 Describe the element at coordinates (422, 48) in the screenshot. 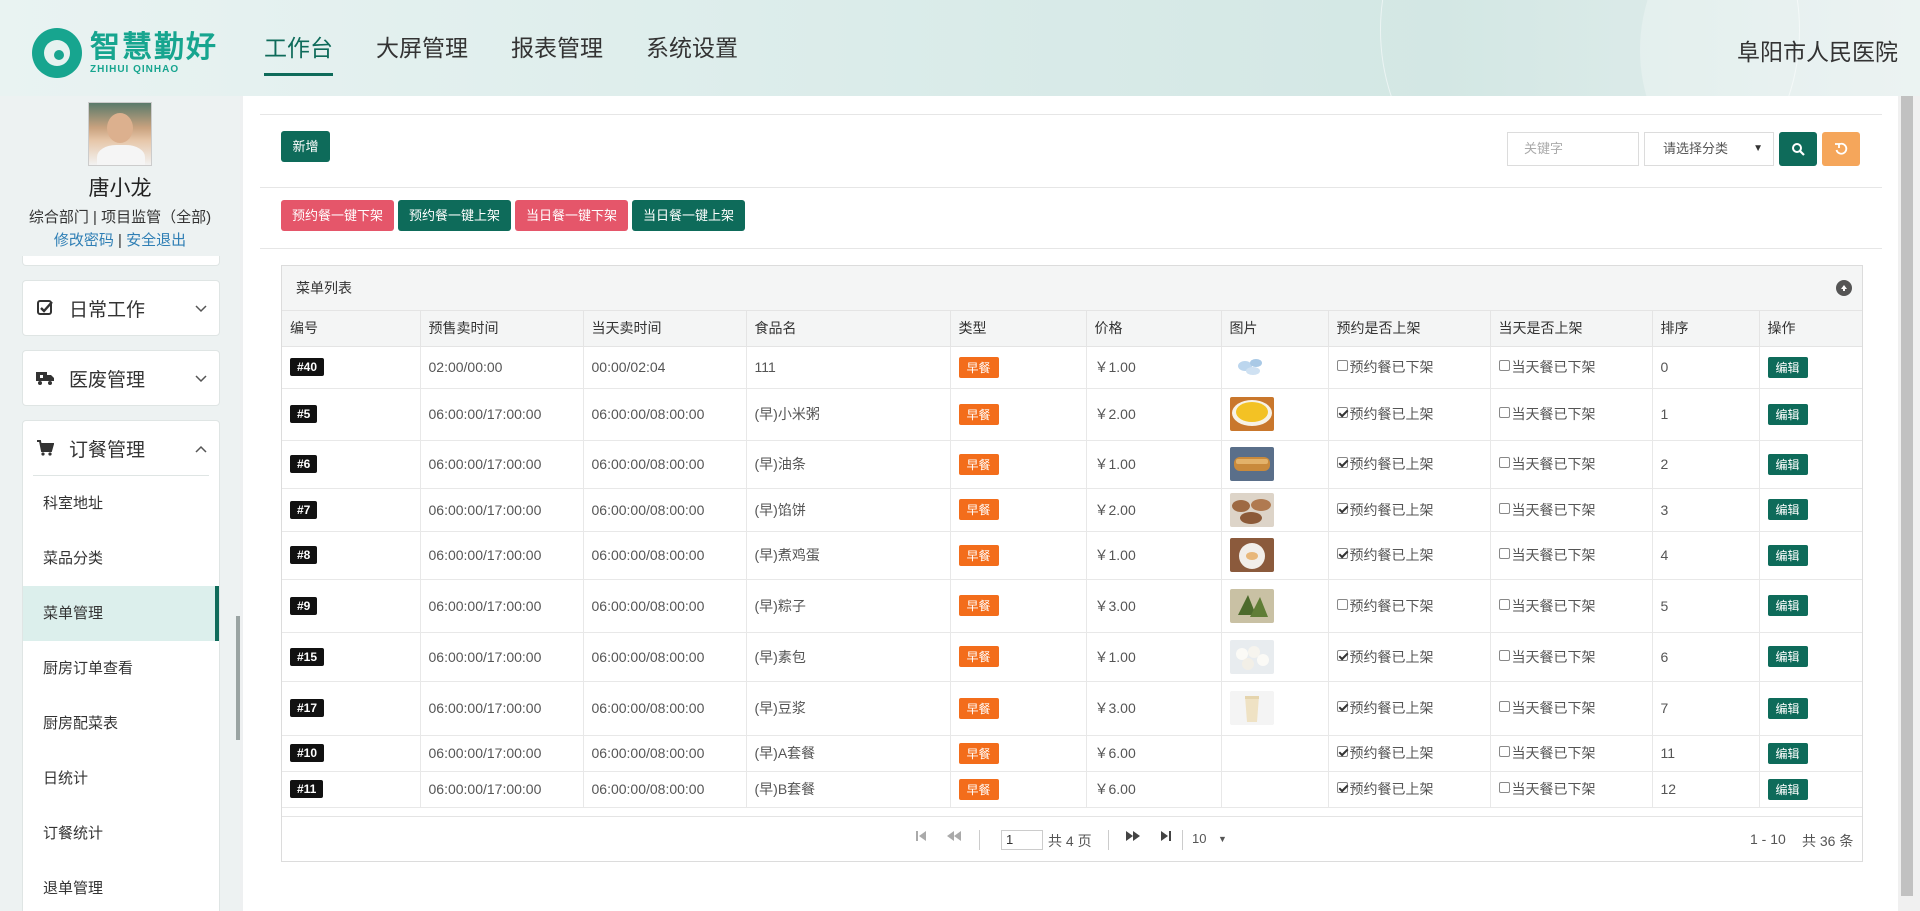

I see `nav-screen-management: 大屏管理` at that location.